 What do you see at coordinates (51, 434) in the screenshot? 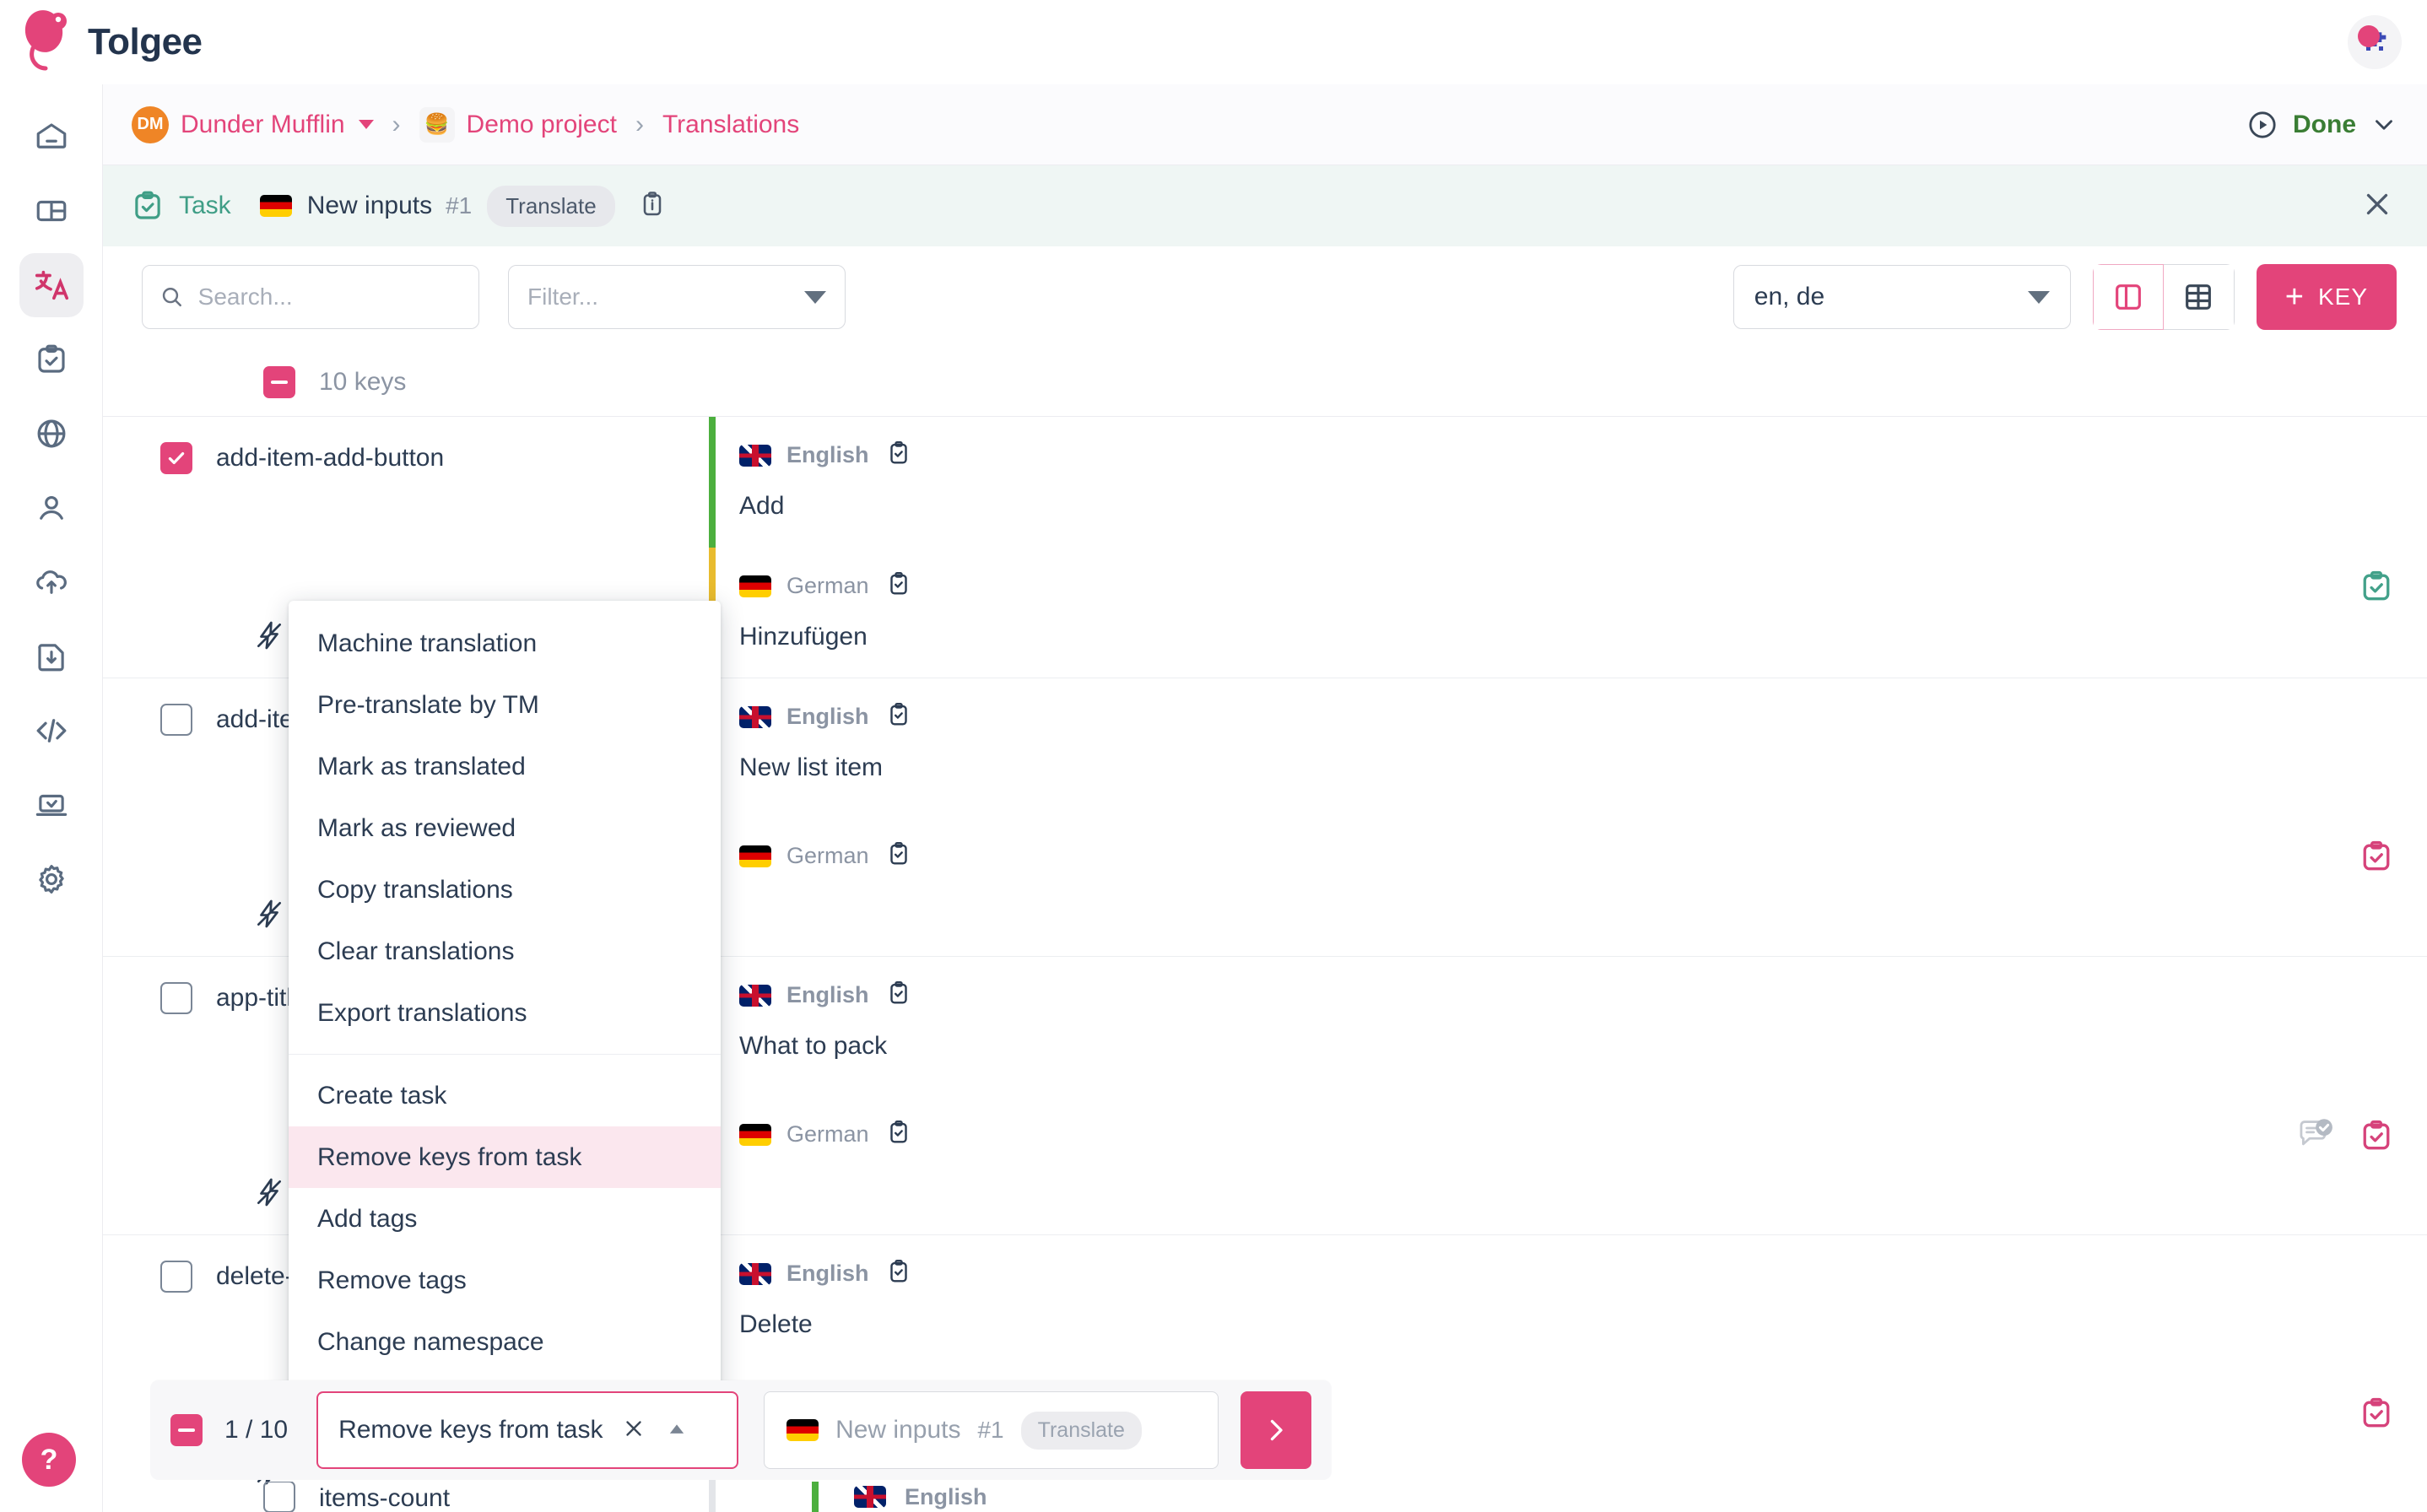
I see `sidebar-item-languages` at bounding box center [51, 434].